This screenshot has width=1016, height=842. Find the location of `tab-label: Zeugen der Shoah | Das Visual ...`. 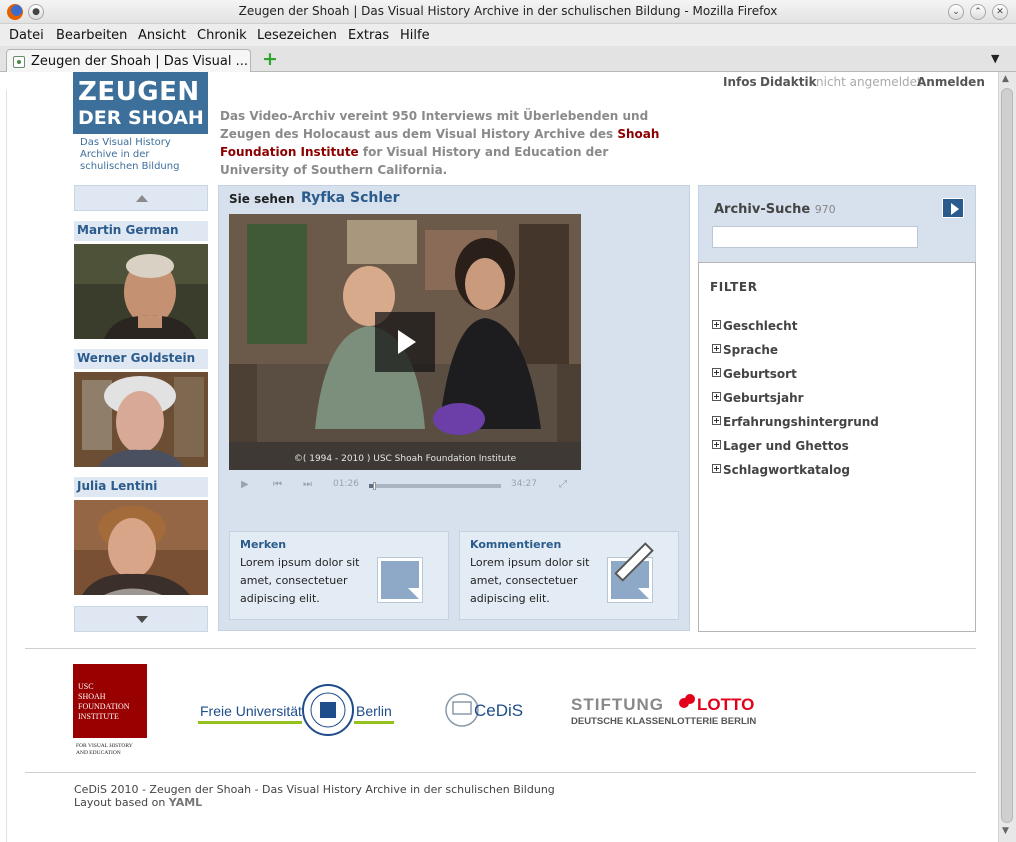

tab-label: Zeugen der Shoah | Das Visual ... is located at coordinates (140, 61).